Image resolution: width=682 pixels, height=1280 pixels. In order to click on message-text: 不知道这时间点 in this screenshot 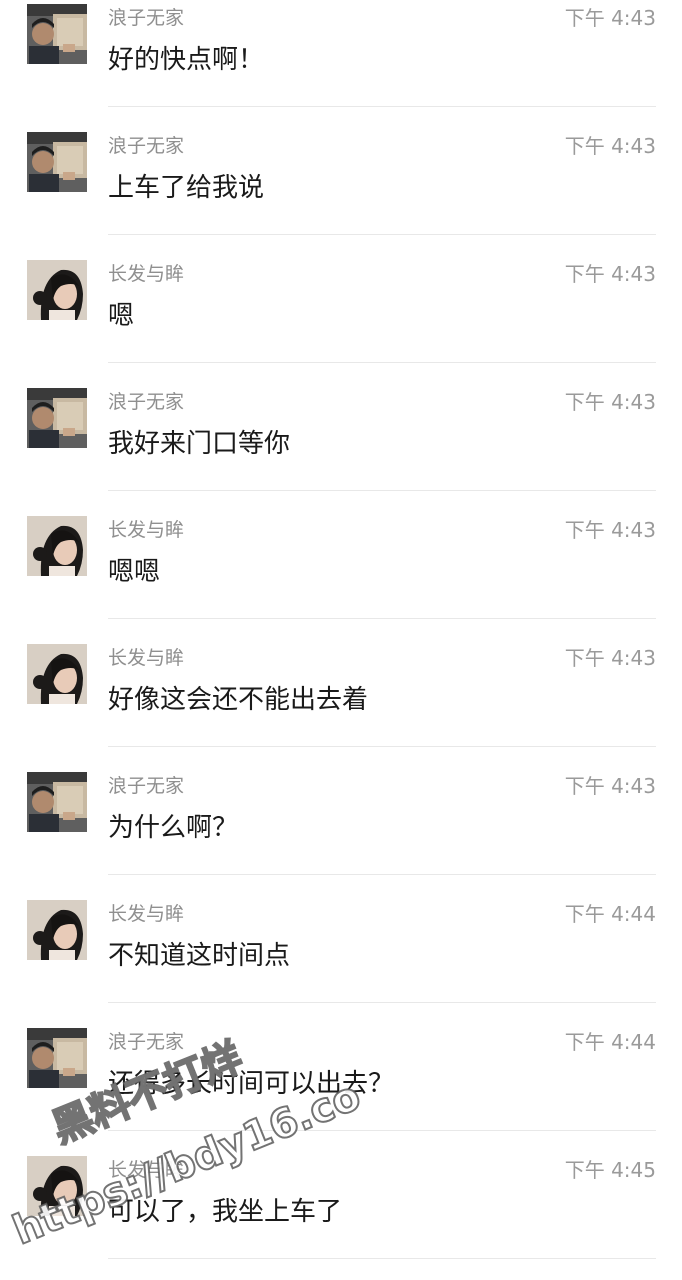, I will do `click(199, 956)`.